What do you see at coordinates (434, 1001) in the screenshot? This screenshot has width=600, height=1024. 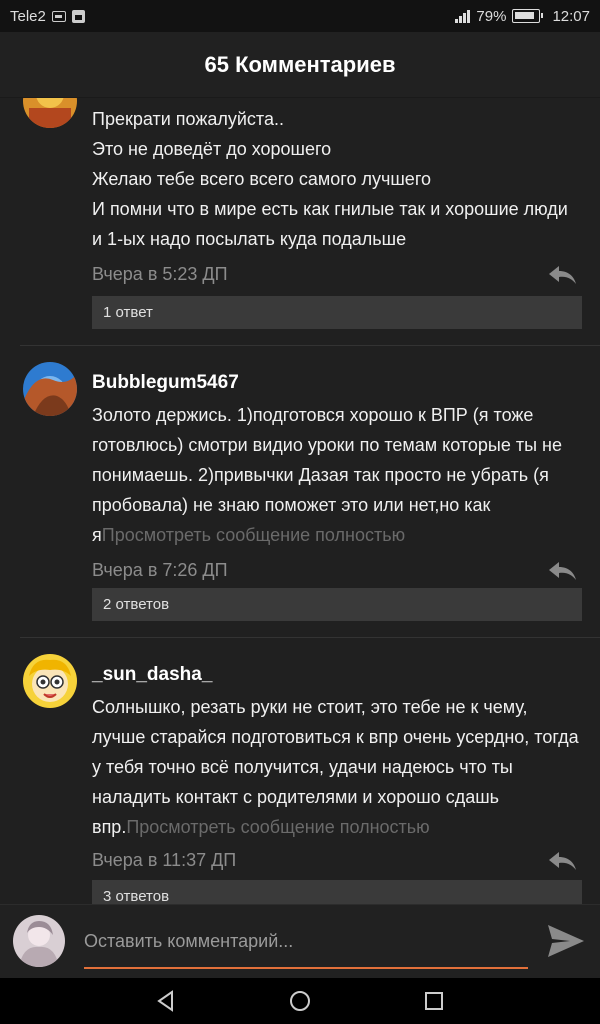 I see `recents-icon` at bounding box center [434, 1001].